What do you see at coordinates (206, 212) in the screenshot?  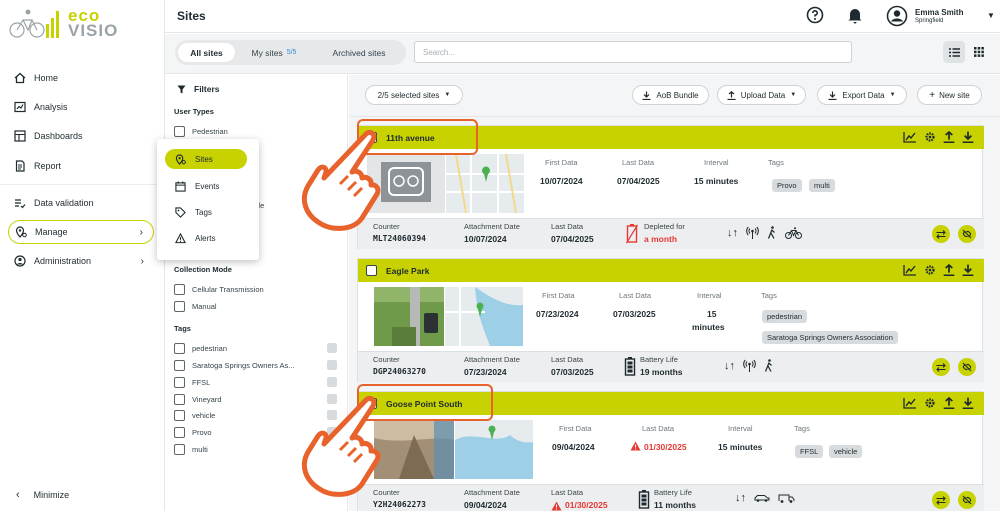 I see `menu-item-tags: Tags` at bounding box center [206, 212].